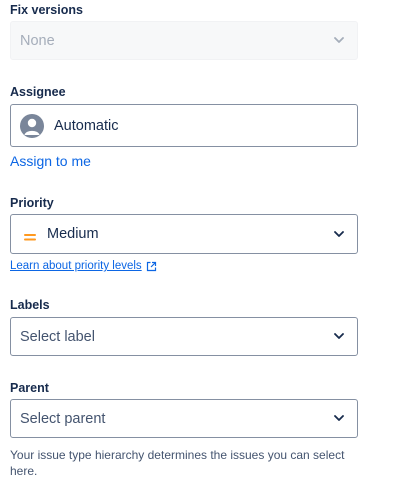 This screenshot has height=501, width=398. I want to click on labels-placeholder: Select label, so click(57, 336).